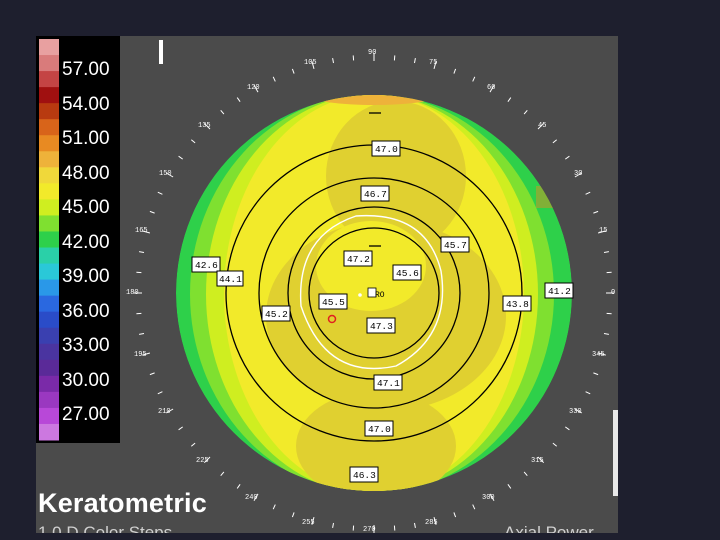 This screenshot has height=540, width=720. I want to click on svg-text: 42.6, so click(206, 265).